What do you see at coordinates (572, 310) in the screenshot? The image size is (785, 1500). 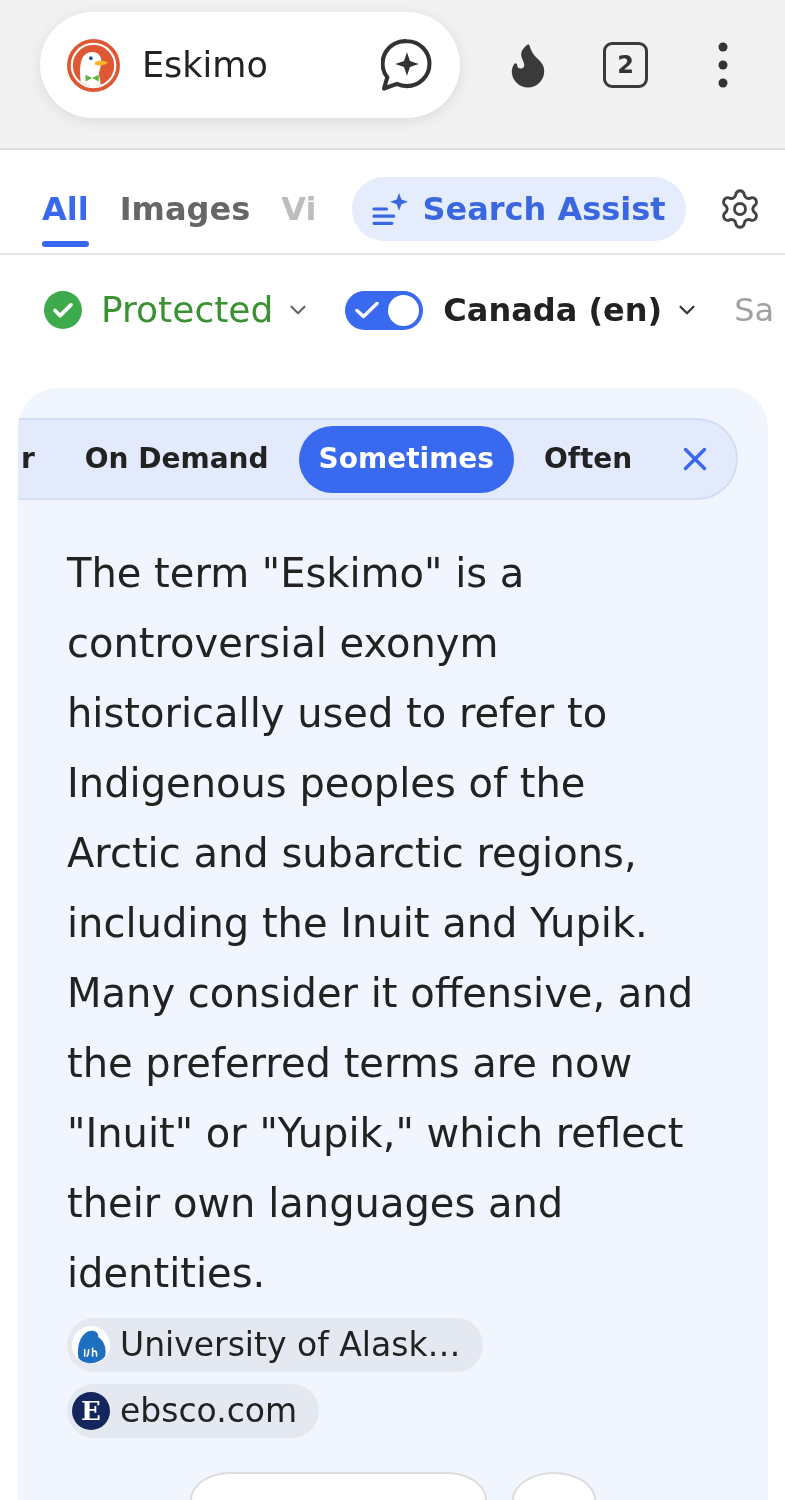 I see `region-dropdown: Canada (en)` at bounding box center [572, 310].